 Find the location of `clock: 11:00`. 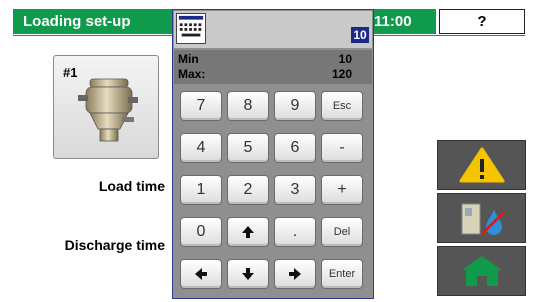

clock: 11:00 is located at coordinates (402, 21).